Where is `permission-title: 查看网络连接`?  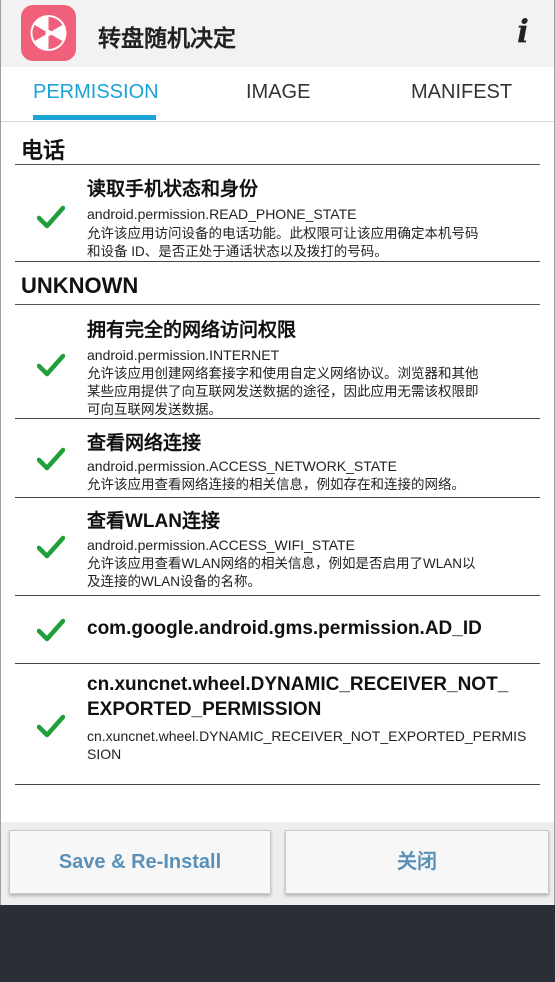 permission-title: 查看网络连接 is located at coordinates (144, 443).